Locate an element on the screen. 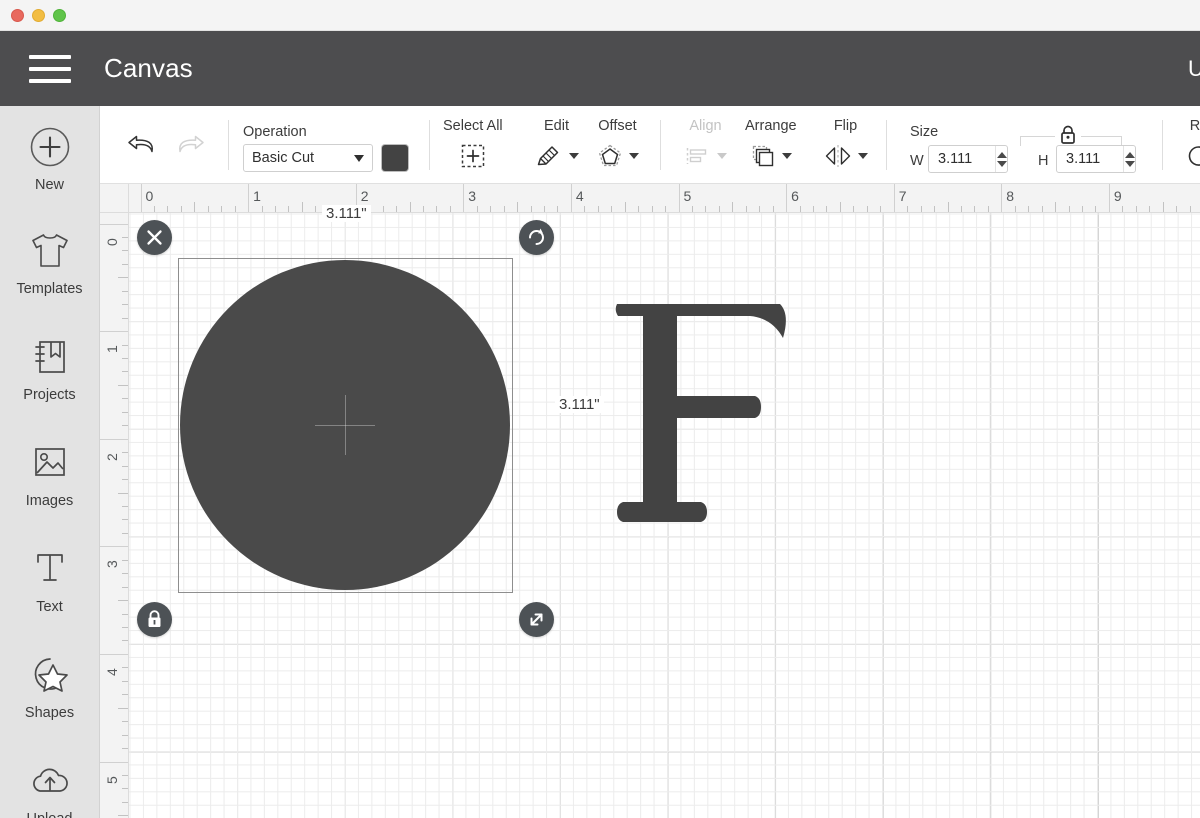  delete-handle is located at coordinates (154, 237).